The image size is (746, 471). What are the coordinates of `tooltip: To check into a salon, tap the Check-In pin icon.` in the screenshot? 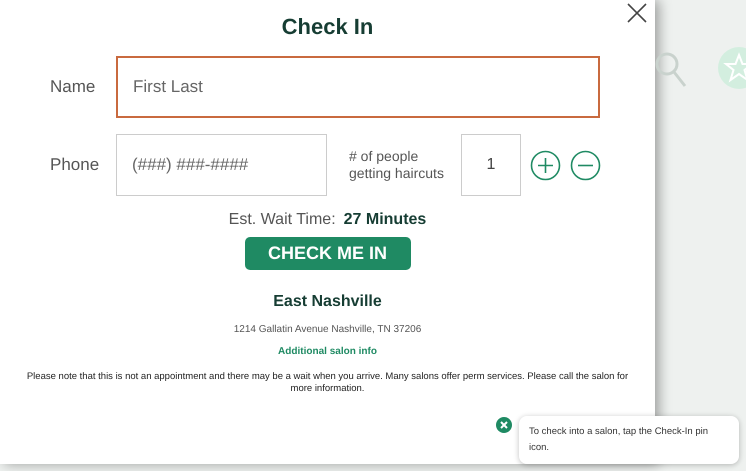 It's located at (629, 440).